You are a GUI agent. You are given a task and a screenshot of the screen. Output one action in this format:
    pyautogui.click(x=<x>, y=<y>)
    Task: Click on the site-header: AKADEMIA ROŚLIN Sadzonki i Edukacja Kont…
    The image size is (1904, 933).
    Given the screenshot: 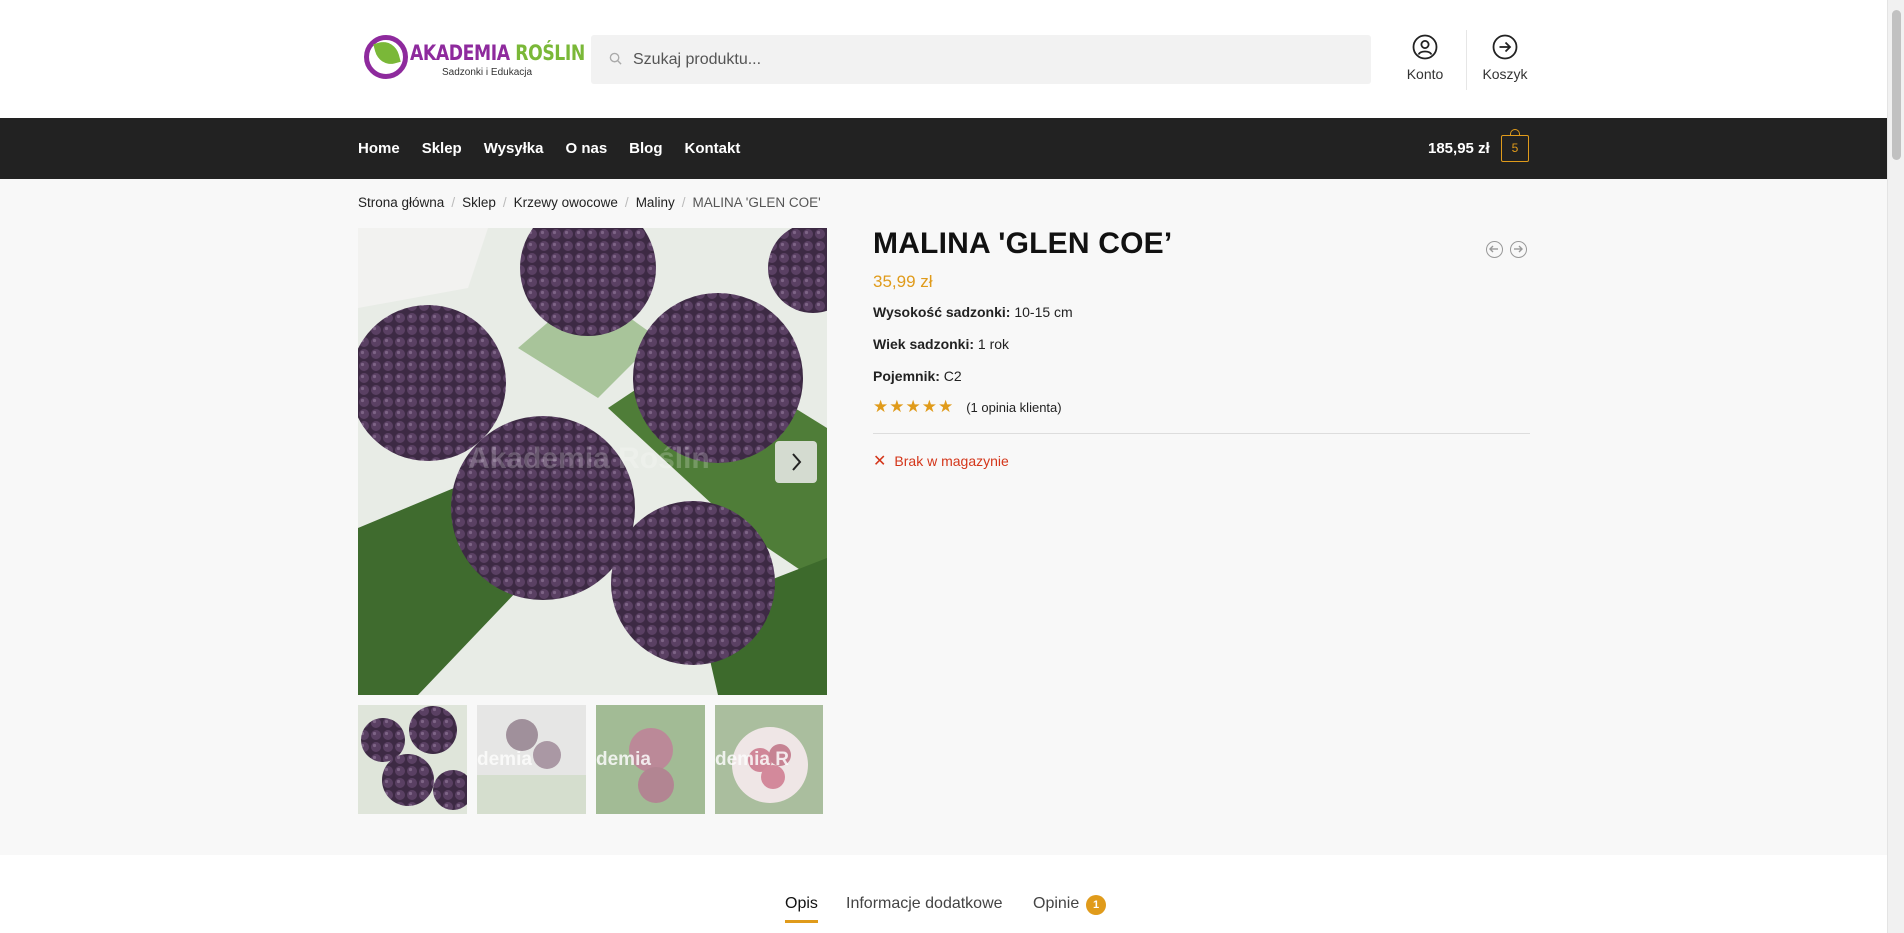 What is the action you would take?
    pyautogui.click(x=943, y=59)
    